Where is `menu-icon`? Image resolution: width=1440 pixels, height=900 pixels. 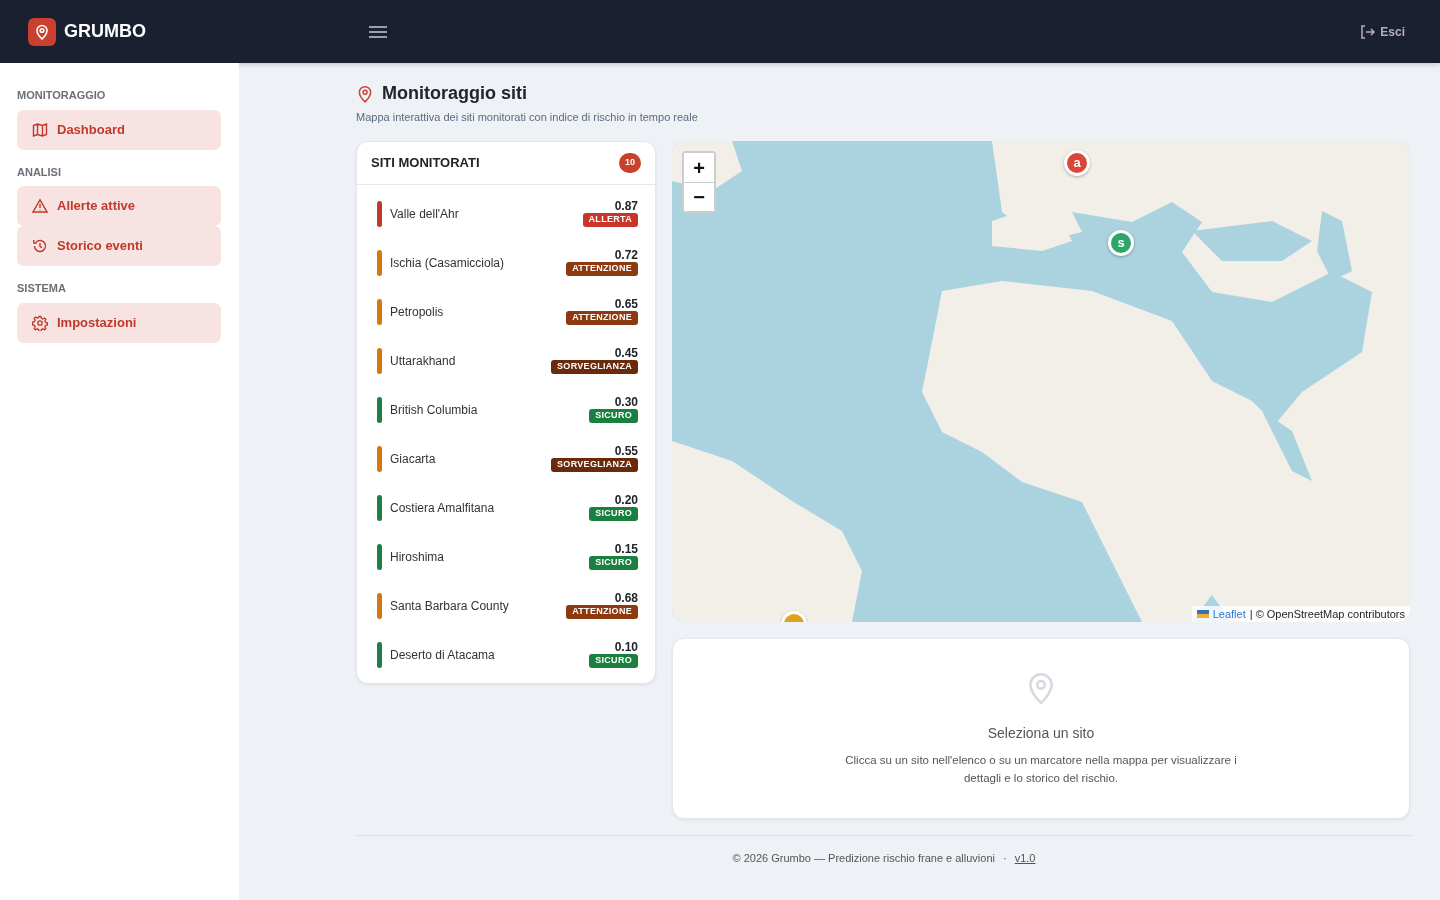
menu-icon is located at coordinates (378, 31).